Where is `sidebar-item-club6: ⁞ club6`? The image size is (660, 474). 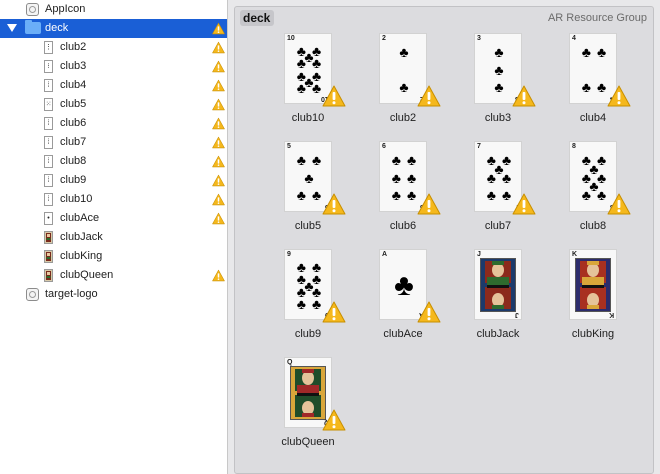 sidebar-item-club6: ⁞ club6 is located at coordinates (113, 123).